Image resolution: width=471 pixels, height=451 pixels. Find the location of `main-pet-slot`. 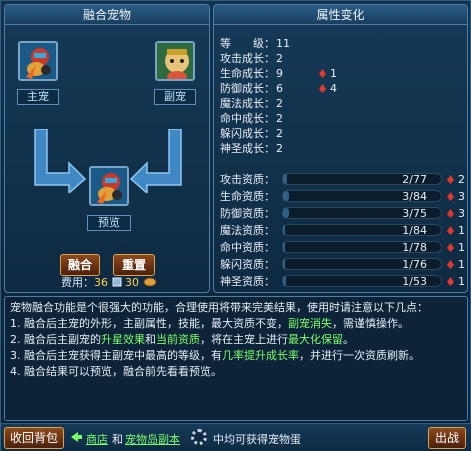

main-pet-slot is located at coordinates (38, 61).